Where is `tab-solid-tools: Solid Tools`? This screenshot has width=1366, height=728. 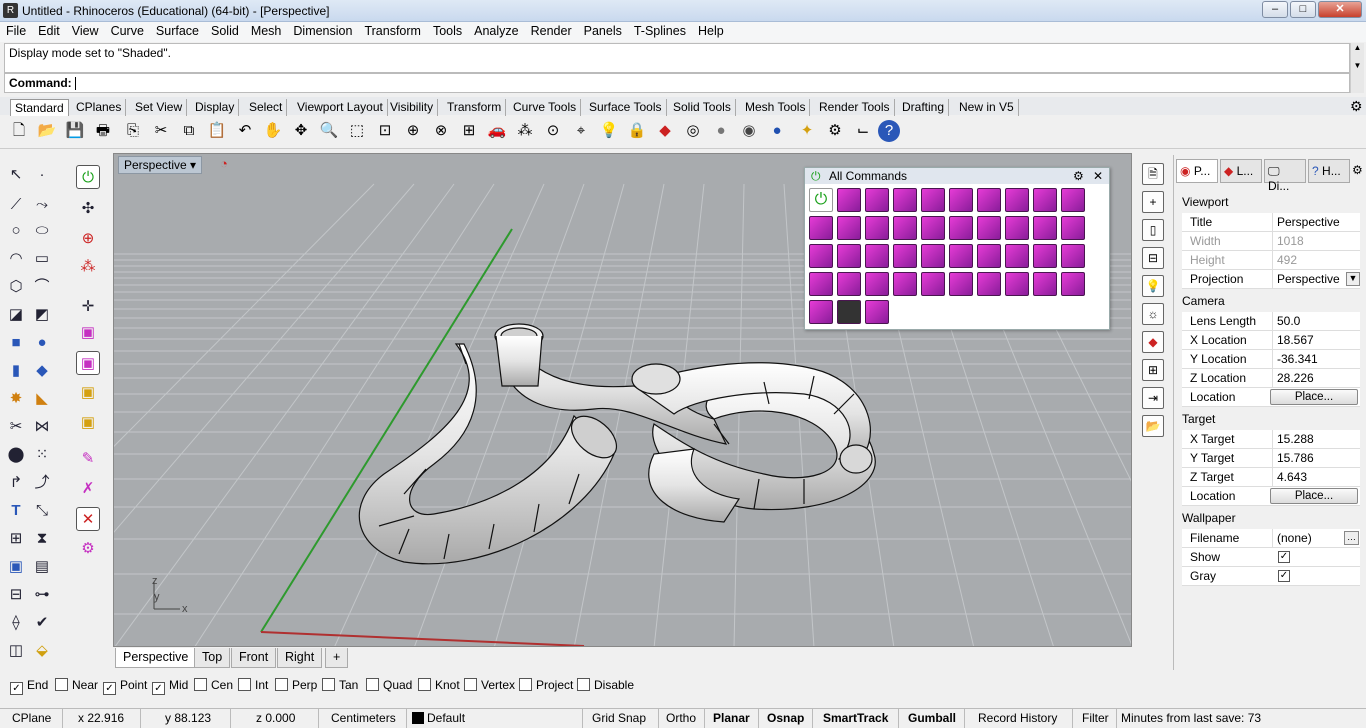
tab-solid-tools: Solid Tools is located at coordinates (702, 107).